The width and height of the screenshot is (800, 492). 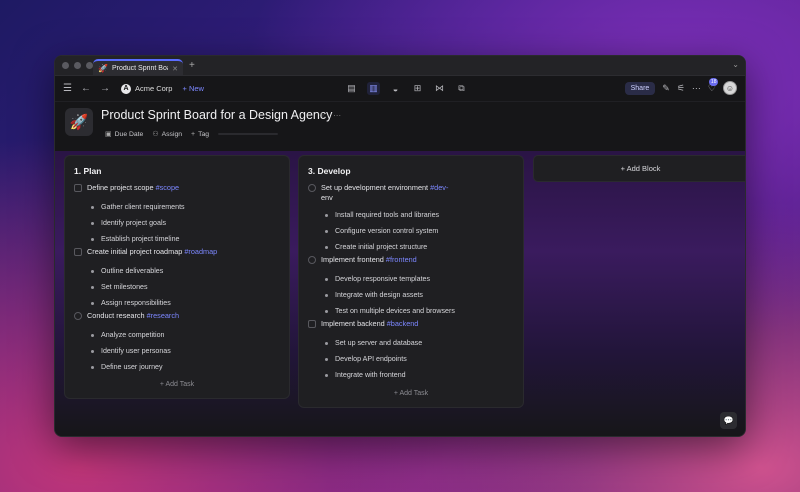 What do you see at coordinates (439, 88) in the screenshot?
I see `graph-view-icon: ⋈` at bounding box center [439, 88].